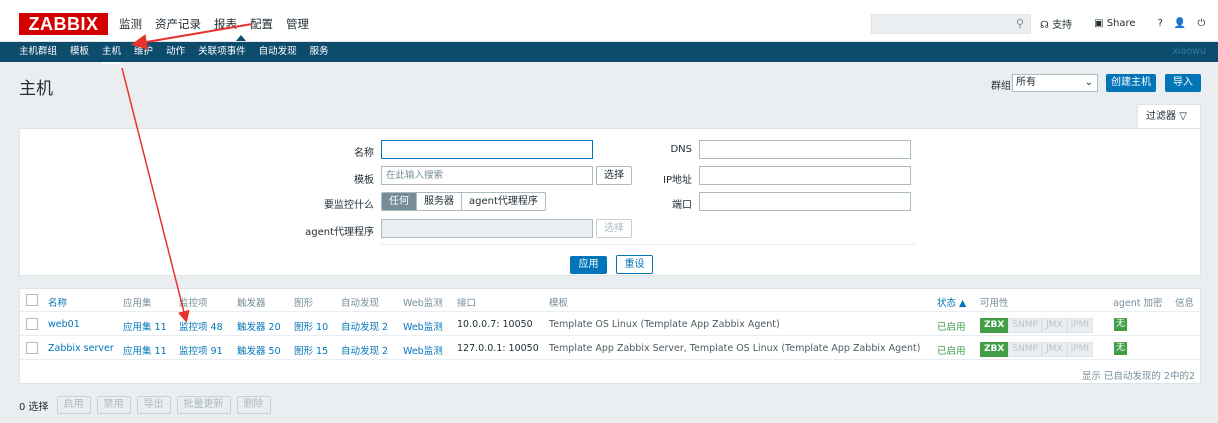  I want to click on enable-button: 启用, so click(73, 405).